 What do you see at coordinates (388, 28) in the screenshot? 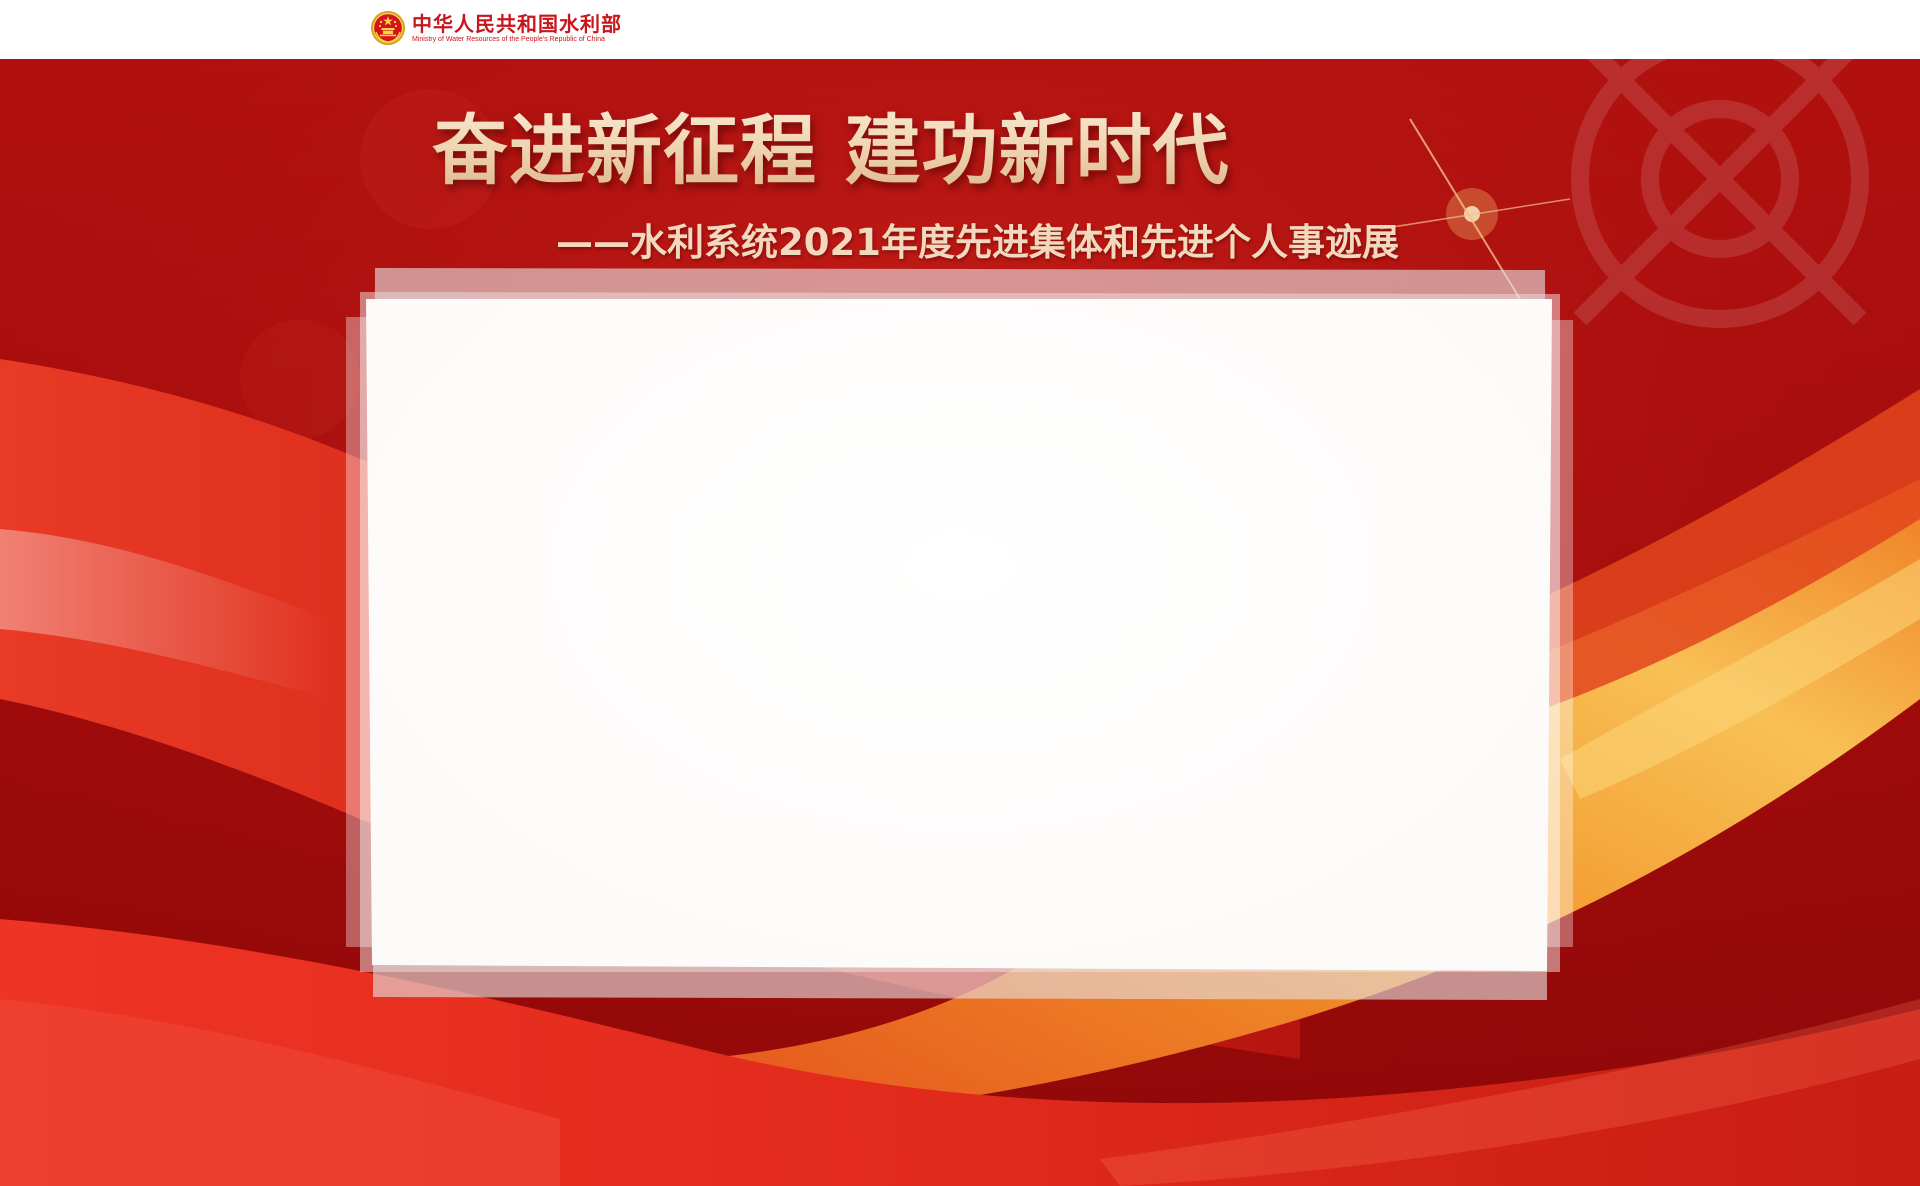
I see `national-emblem-icon` at bounding box center [388, 28].